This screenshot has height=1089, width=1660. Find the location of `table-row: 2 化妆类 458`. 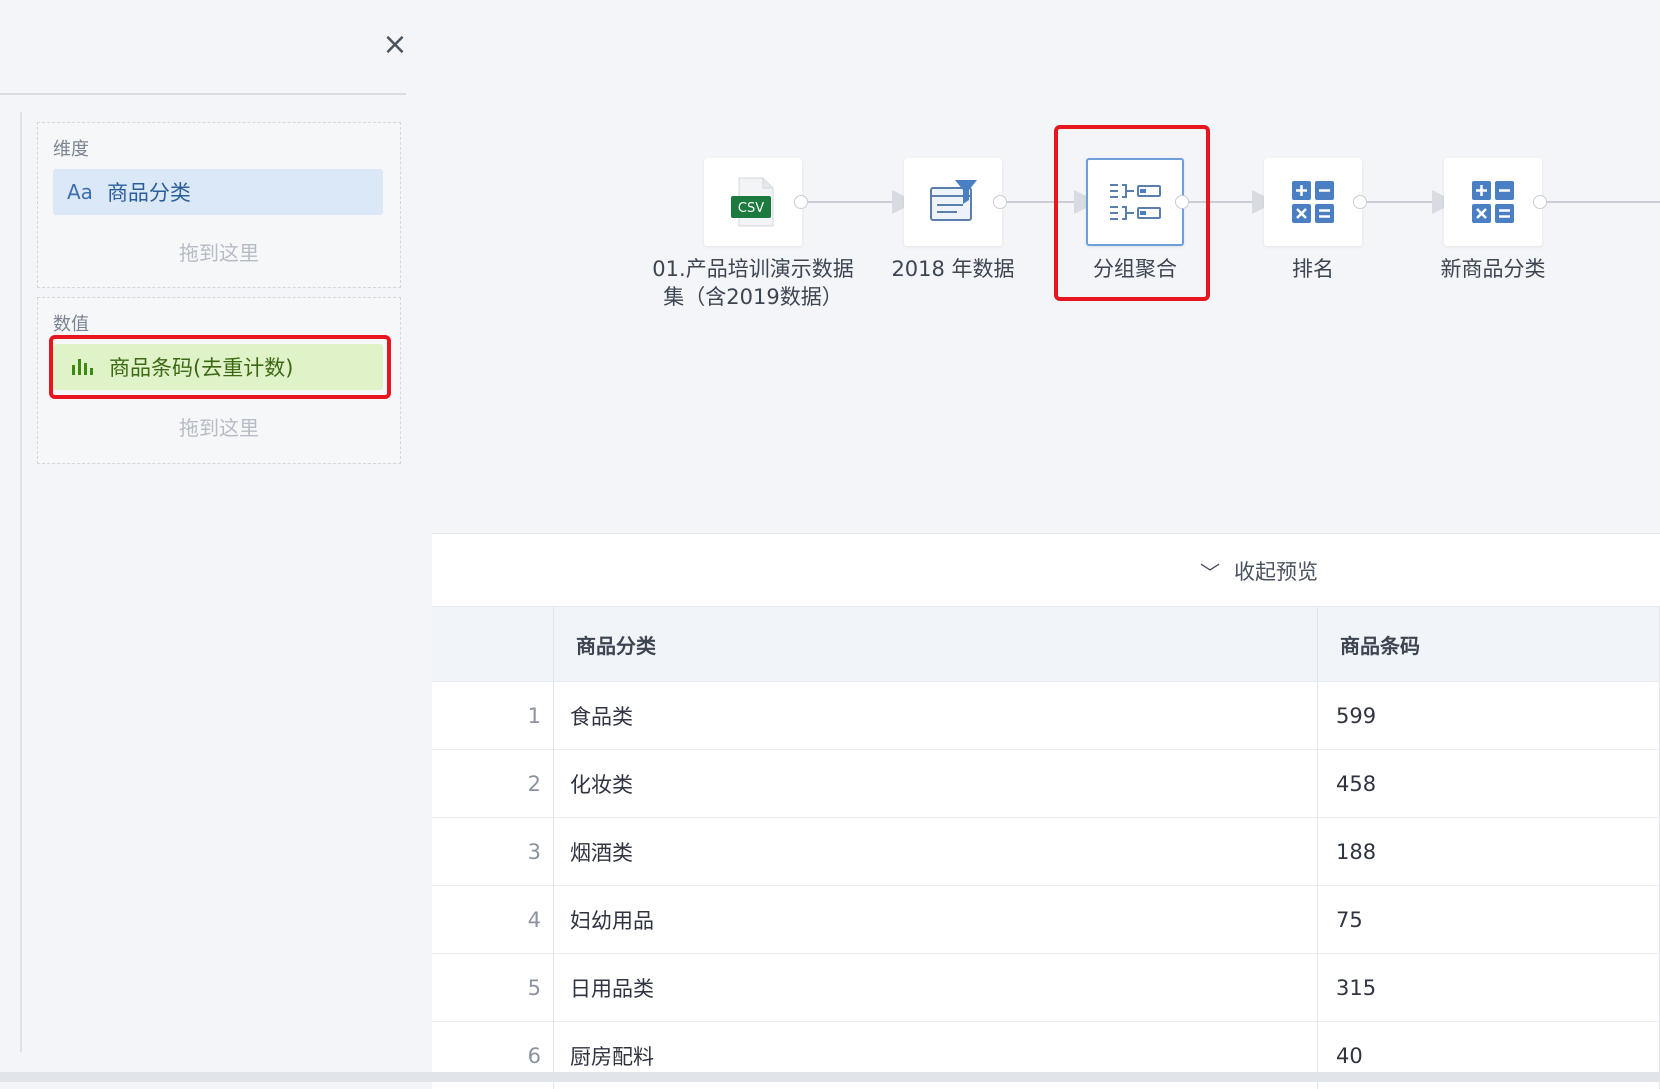

table-row: 2 化妆类 458 is located at coordinates (1046, 784).